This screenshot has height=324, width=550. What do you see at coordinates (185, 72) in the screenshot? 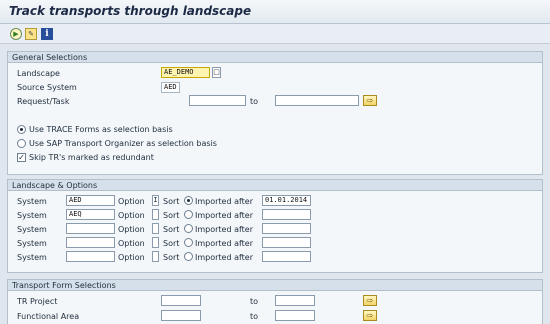
I see `landscape-field: AE_DEMO` at bounding box center [185, 72].